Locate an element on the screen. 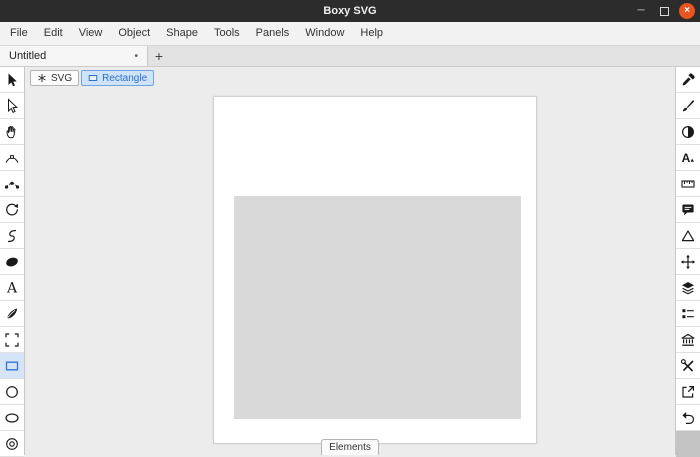 This screenshot has height=457, width=700. tools-panel-button is located at coordinates (688, 366).